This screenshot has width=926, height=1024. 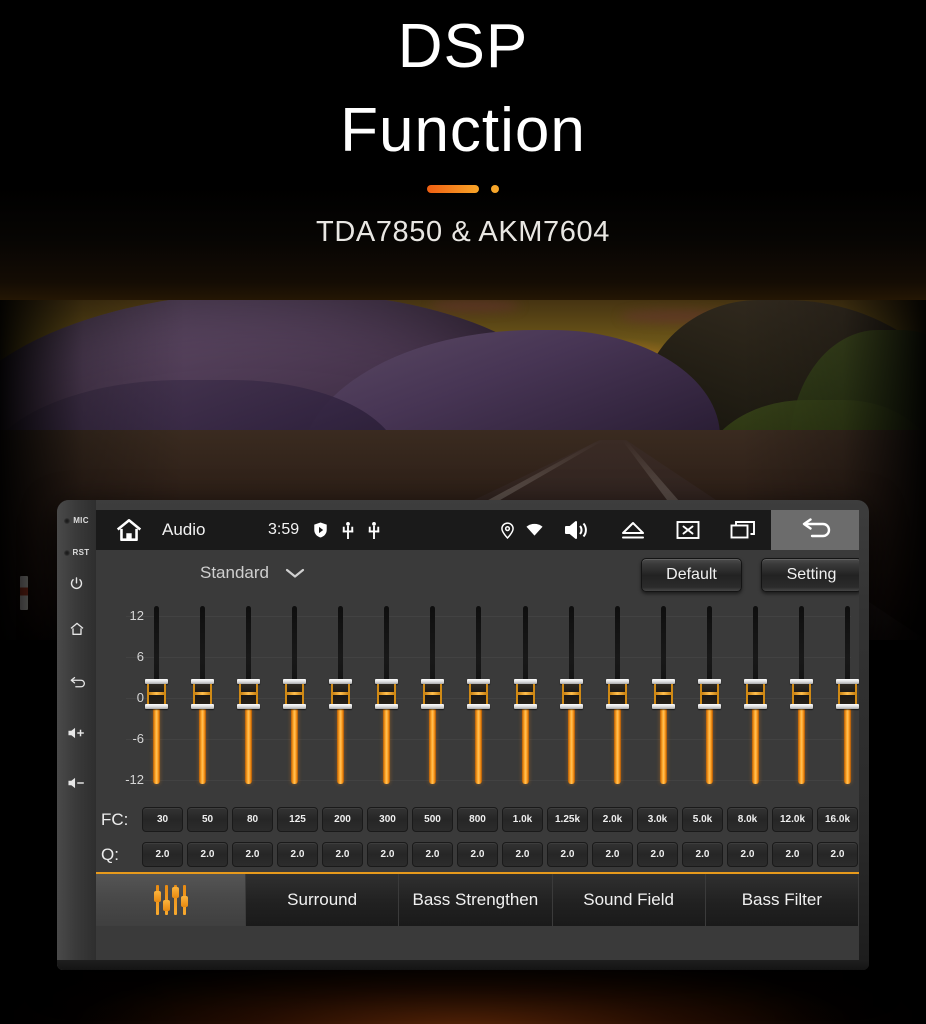 What do you see at coordinates (297, 819) in the screenshot?
I see `fc-chip: 125` at bounding box center [297, 819].